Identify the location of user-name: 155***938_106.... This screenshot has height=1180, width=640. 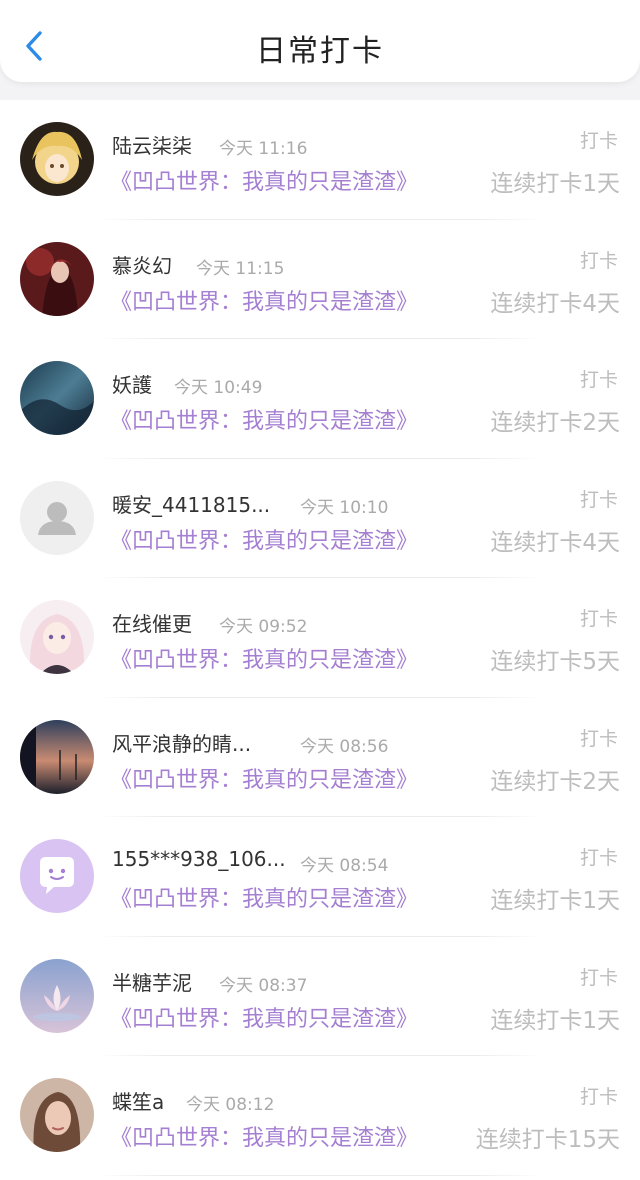
(199, 859).